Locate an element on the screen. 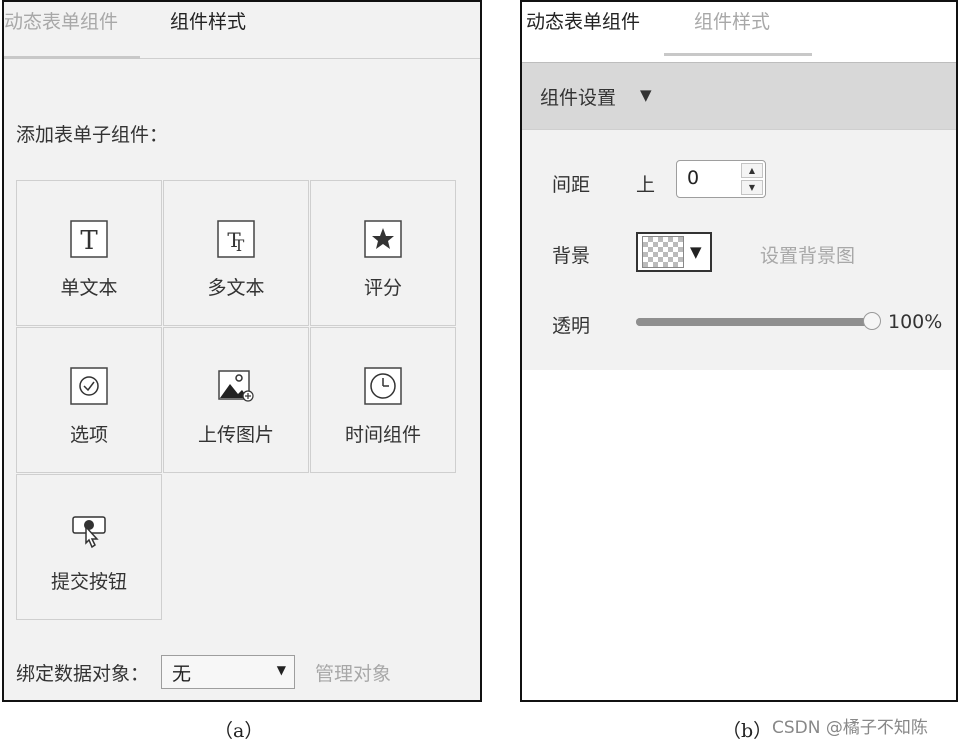 The height and width of the screenshot is (743, 958). spacing-label: 间距 is located at coordinates (571, 185).